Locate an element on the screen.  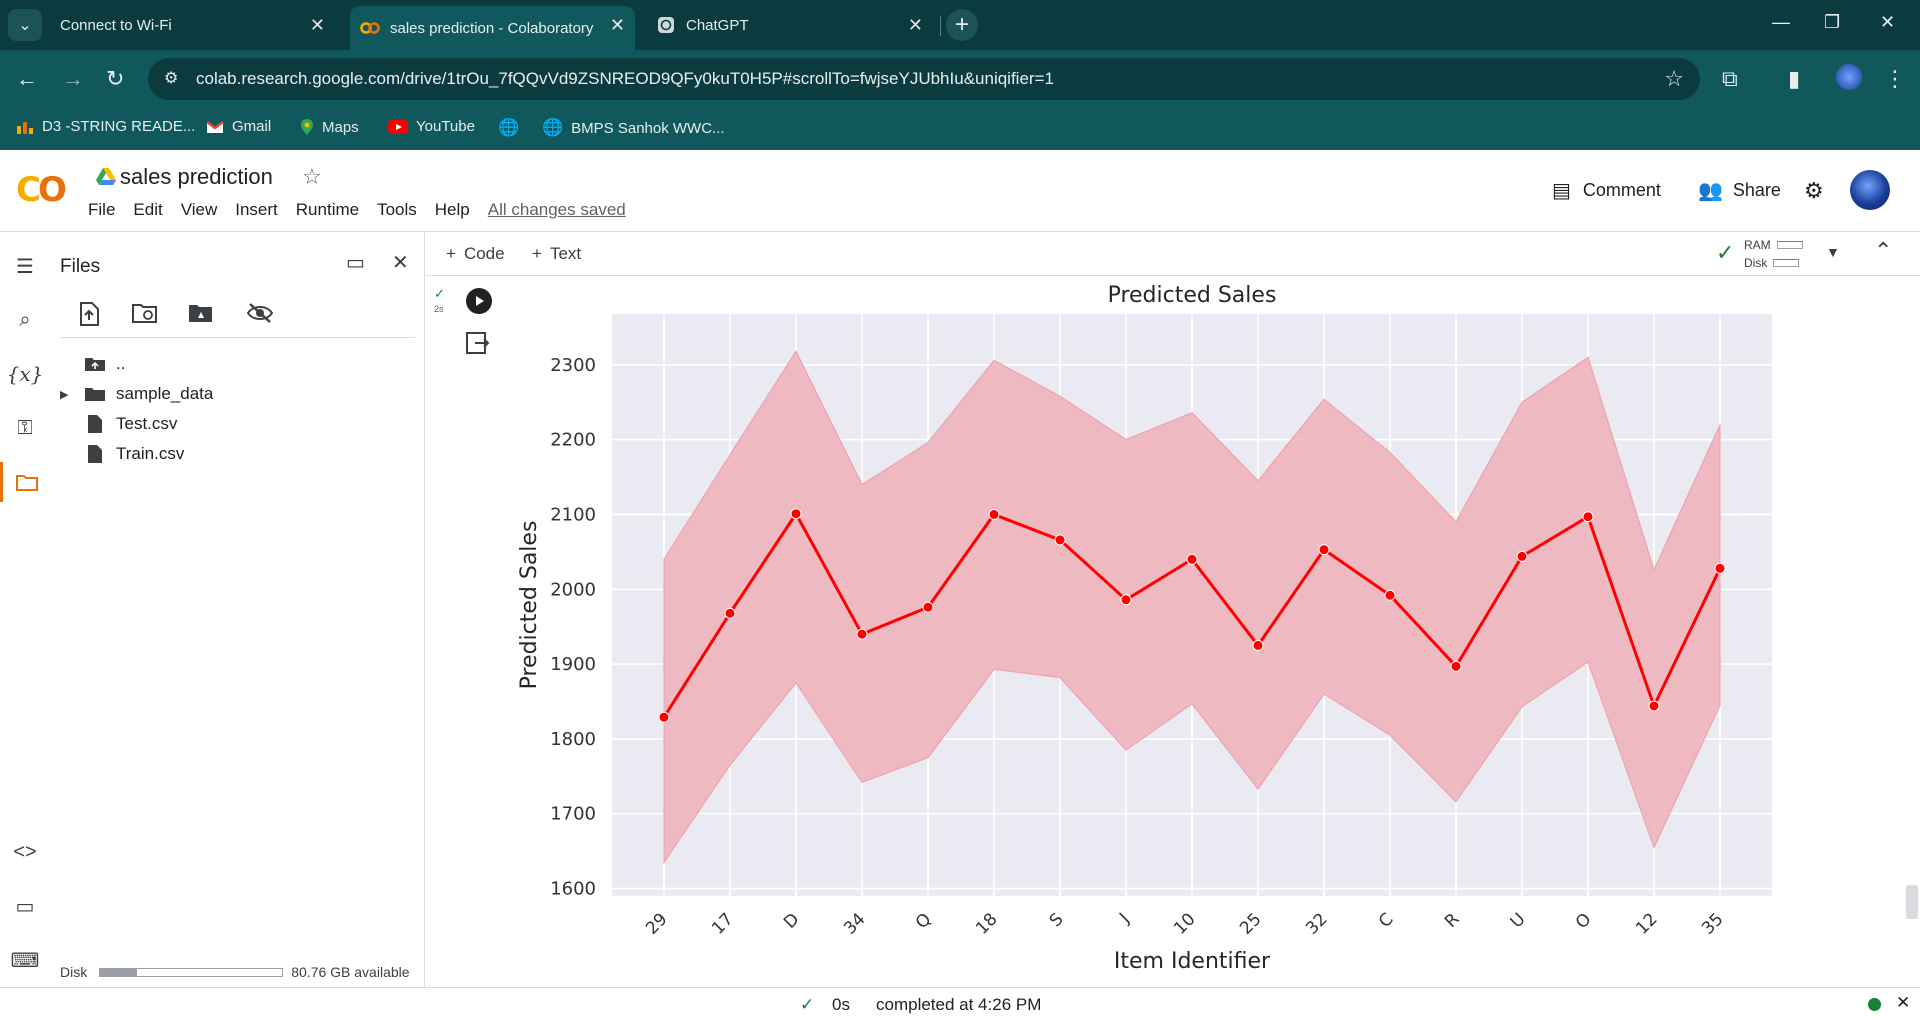
kebab-menu-icon: ⋮ is located at coordinates (1895, 79).